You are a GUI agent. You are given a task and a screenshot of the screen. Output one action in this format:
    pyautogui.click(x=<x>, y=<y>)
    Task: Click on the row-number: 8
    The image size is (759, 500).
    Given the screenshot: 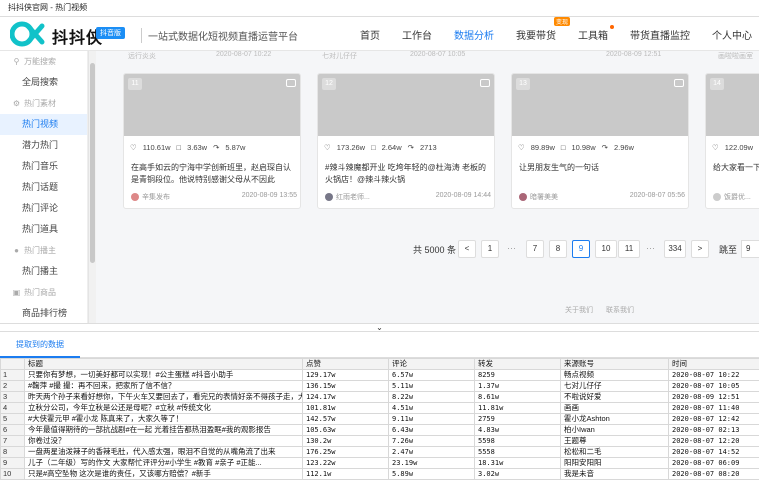 What is the action you would take?
    pyautogui.click(x=12, y=452)
    